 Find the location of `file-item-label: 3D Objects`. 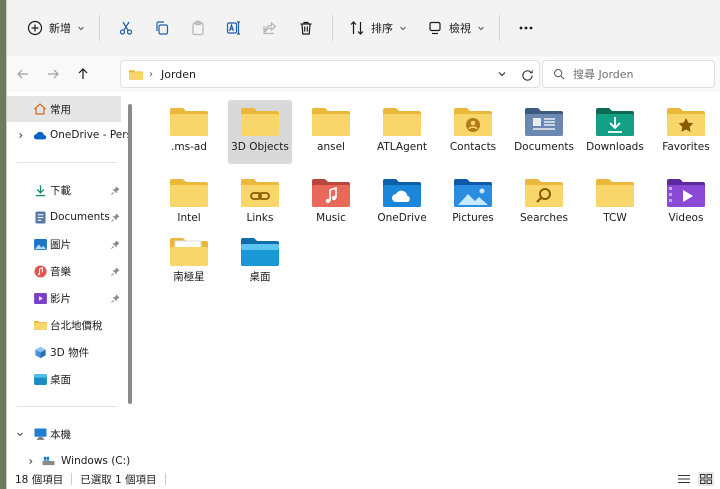

file-item-label: 3D Objects is located at coordinates (260, 147).